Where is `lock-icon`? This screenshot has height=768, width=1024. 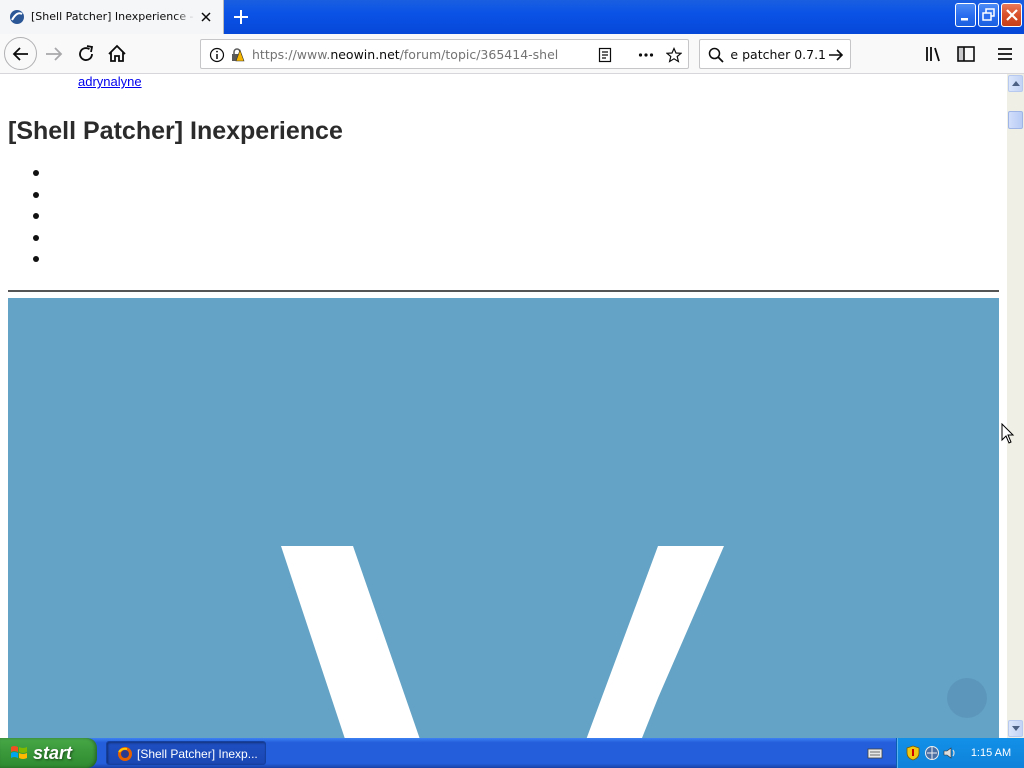
lock-icon is located at coordinates (237, 55).